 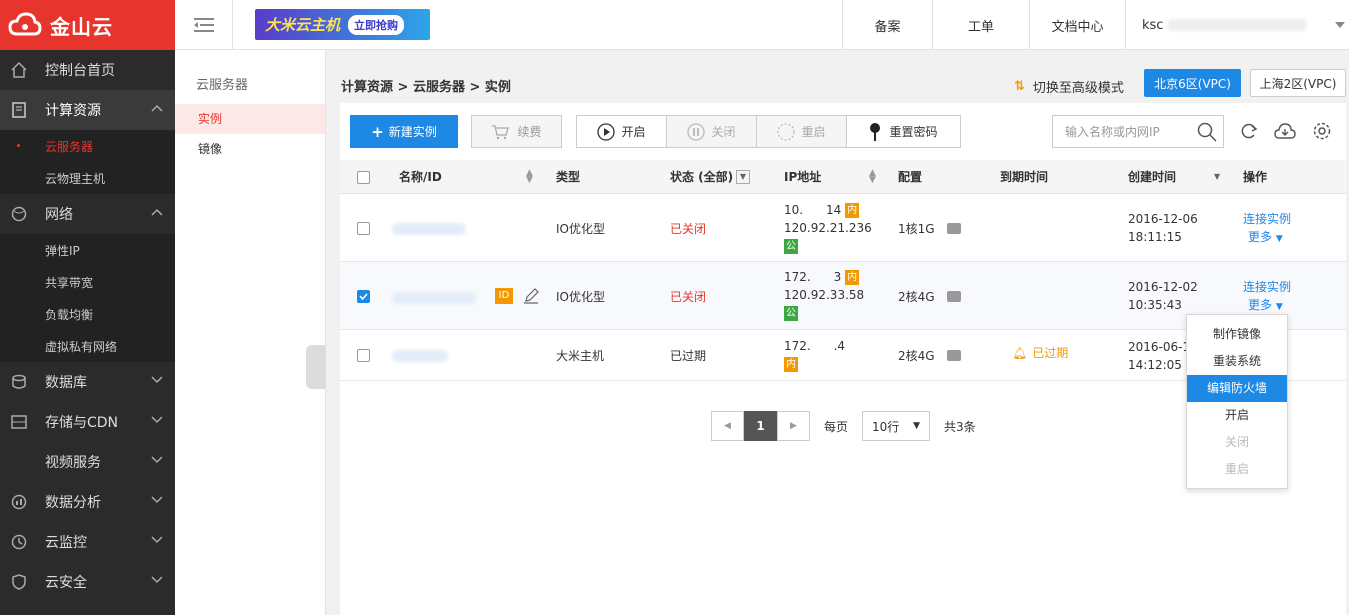 I want to click on collapse-handle, so click(x=316, y=367).